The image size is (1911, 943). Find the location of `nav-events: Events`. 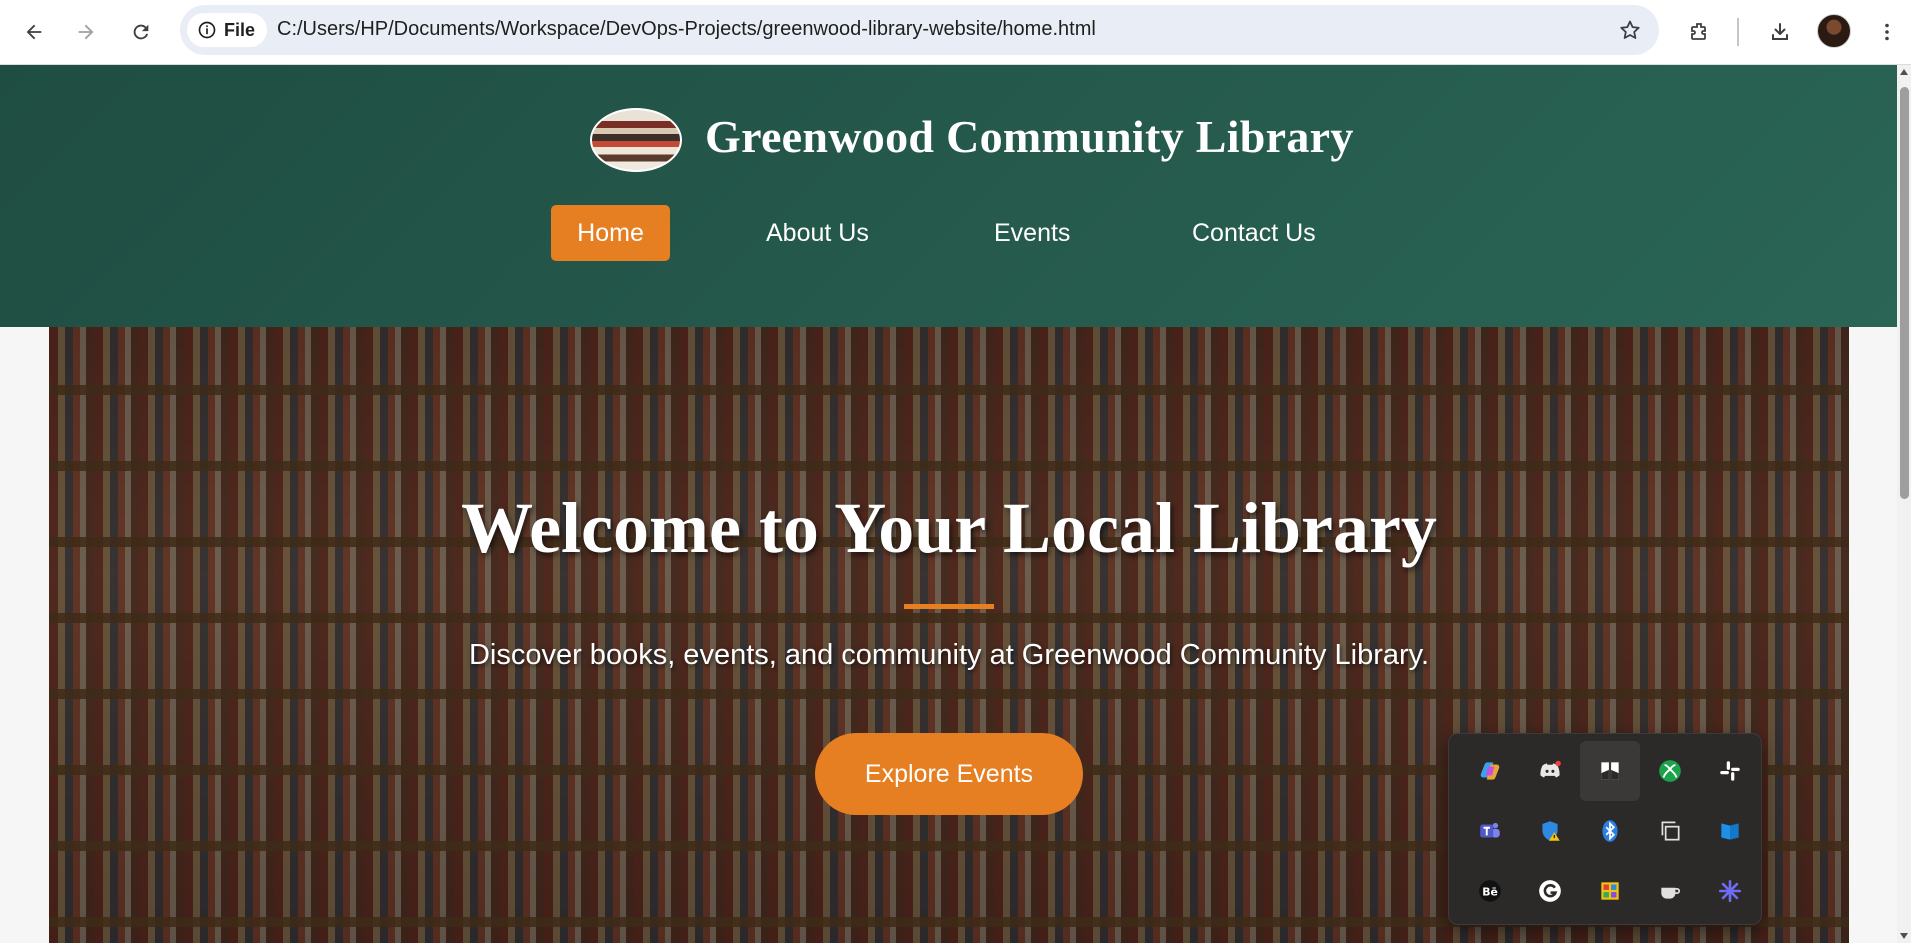

nav-events: Events is located at coordinates (1032, 233).